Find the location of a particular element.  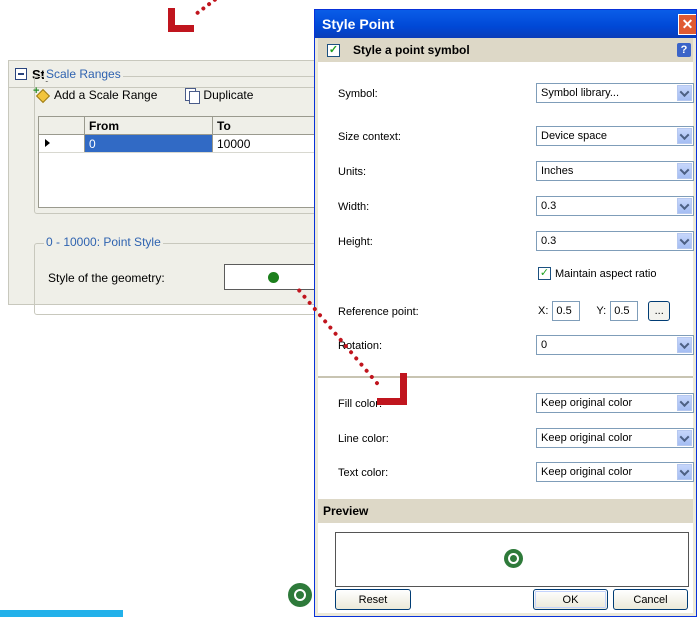

add-scale-range-label: Add a Scale Range is located at coordinates (106, 95).